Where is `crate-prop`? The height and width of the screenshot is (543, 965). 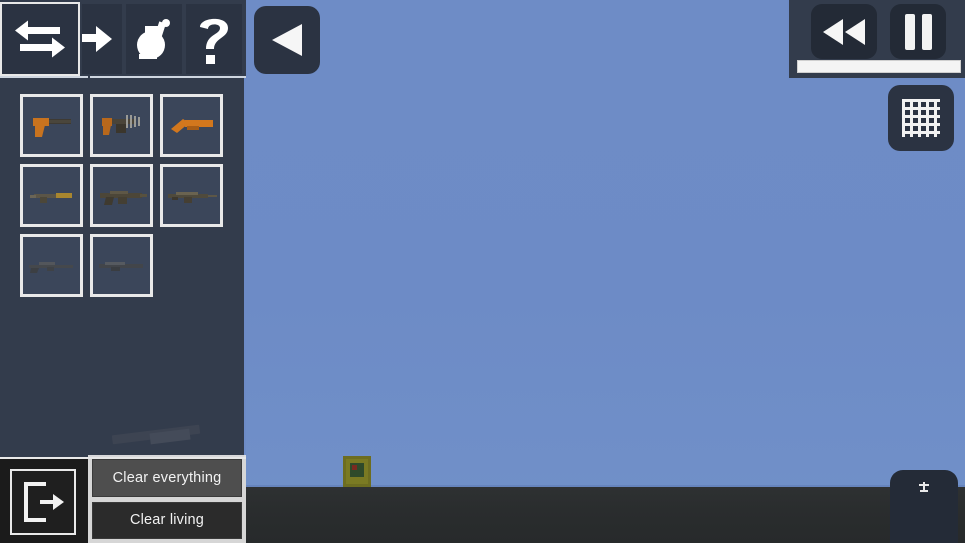
crate-prop is located at coordinates (357, 471).